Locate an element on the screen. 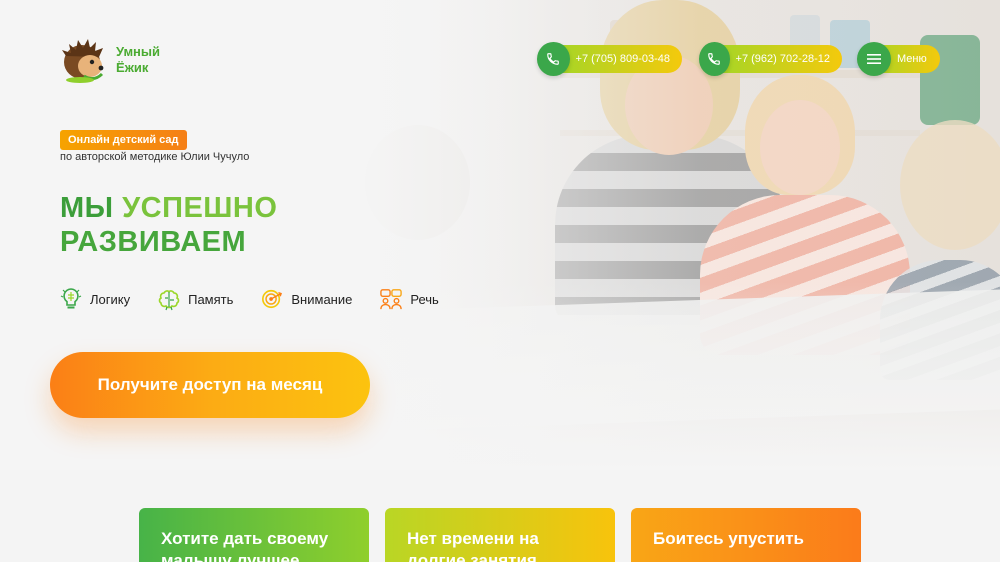  phone-number: +7 (705) 809-03-48 is located at coordinates (622, 59).